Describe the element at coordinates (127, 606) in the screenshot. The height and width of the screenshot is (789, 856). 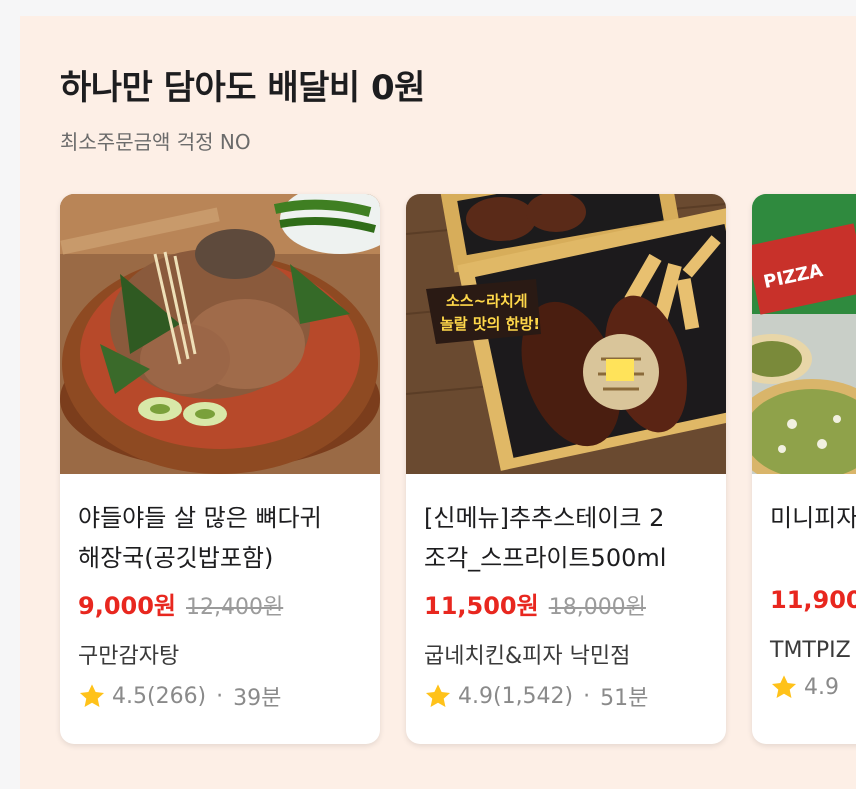
I see `sale-price: 9,000원` at that location.